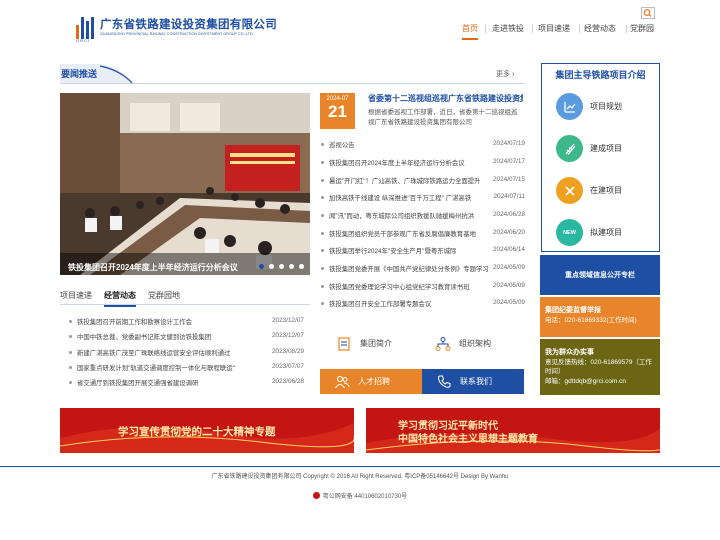 The width and height of the screenshot is (720, 540). Describe the element at coordinates (586, 381) in the screenshot. I see `service-email: 邮箱：gdttdqb@grci.com.cn` at that location.